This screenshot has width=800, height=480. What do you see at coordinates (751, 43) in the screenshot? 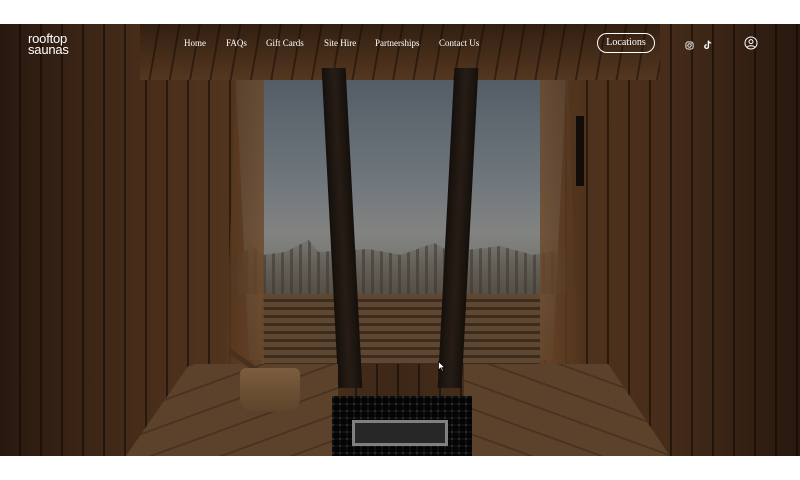
I see `account-icon` at bounding box center [751, 43].